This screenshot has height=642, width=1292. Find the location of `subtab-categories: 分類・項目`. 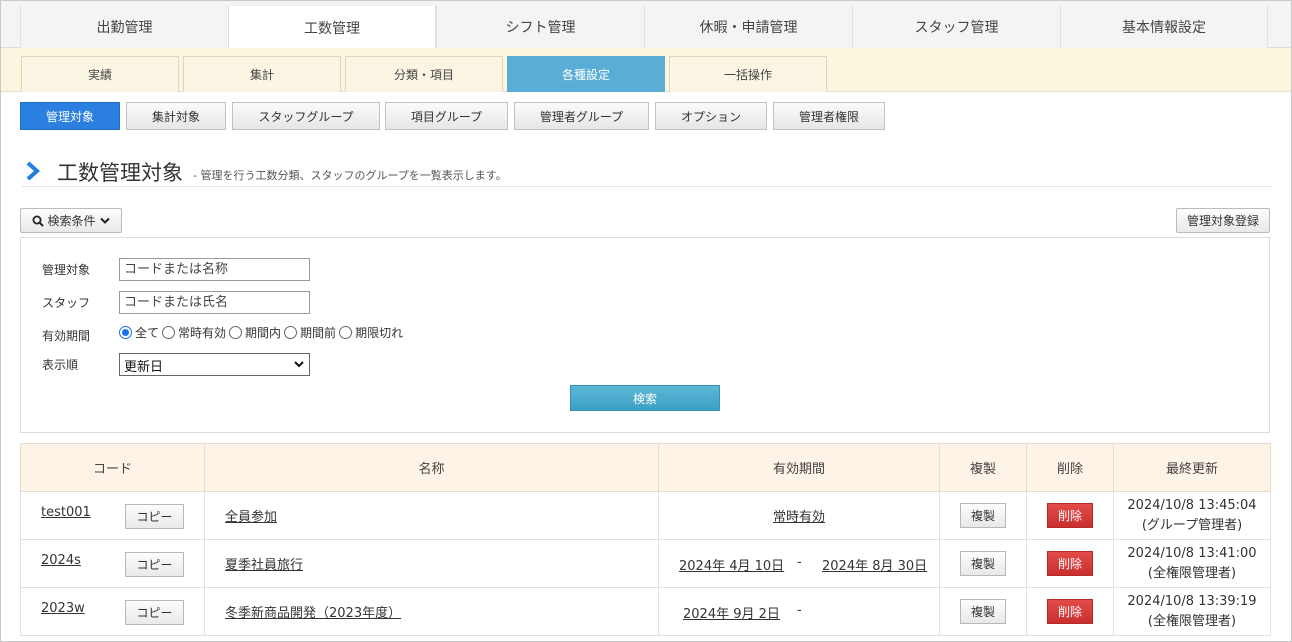

subtab-categories: 分類・項目 is located at coordinates (424, 74).